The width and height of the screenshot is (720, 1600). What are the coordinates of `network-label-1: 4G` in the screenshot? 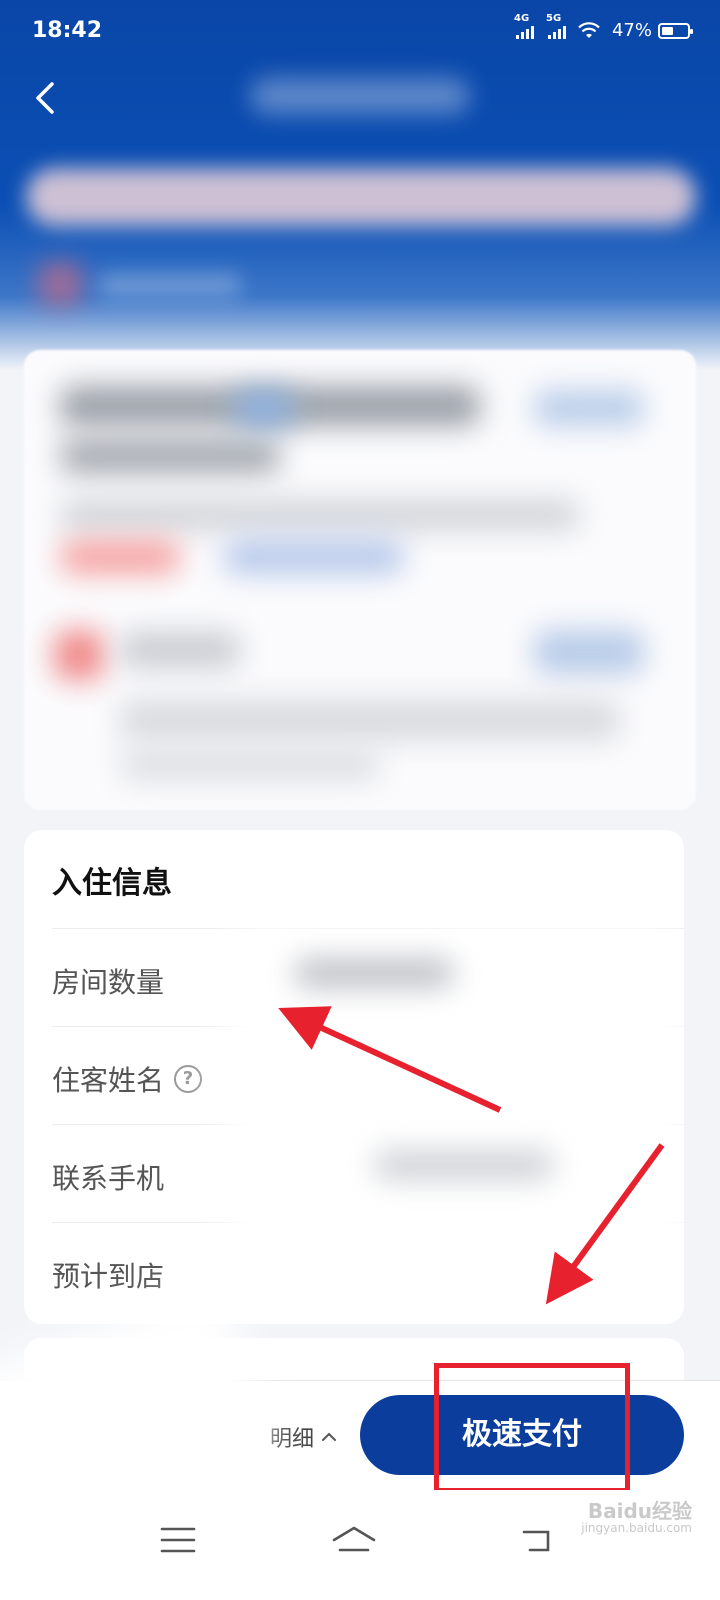 It's located at (521, 18).